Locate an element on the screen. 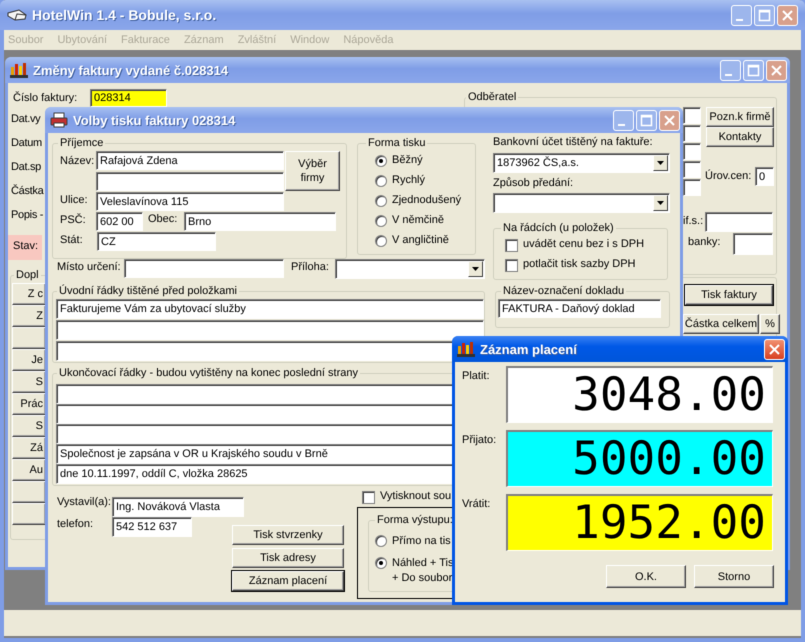  field-label: telefon: is located at coordinates (75, 524).